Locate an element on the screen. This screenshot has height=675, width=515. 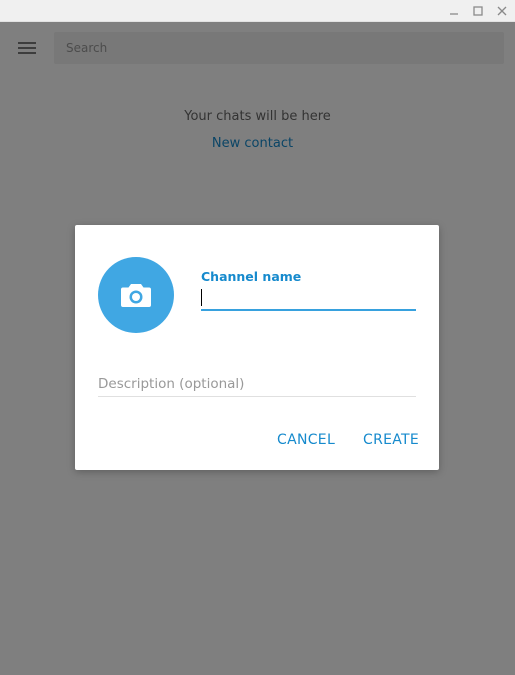
maximize-button is located at coordinates (478, 10).